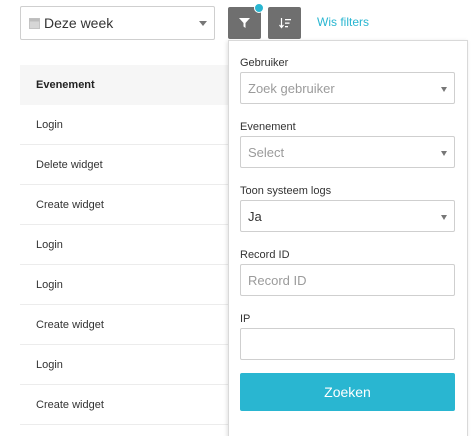  What do you see at coordinates (291, 88) in the screenshot?
I see `user-select-placeholder: Zoek gebruiker` at bounding box center [291, 88].